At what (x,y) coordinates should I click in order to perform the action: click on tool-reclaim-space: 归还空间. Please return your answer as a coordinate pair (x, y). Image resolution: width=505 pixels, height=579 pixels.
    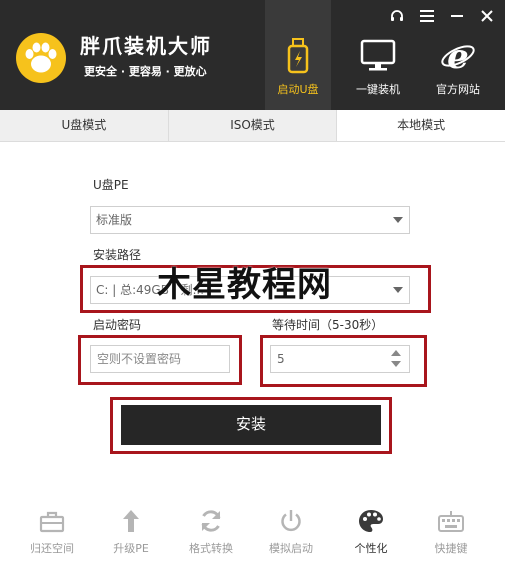
    Looking at the image, I should click on (52, 535).